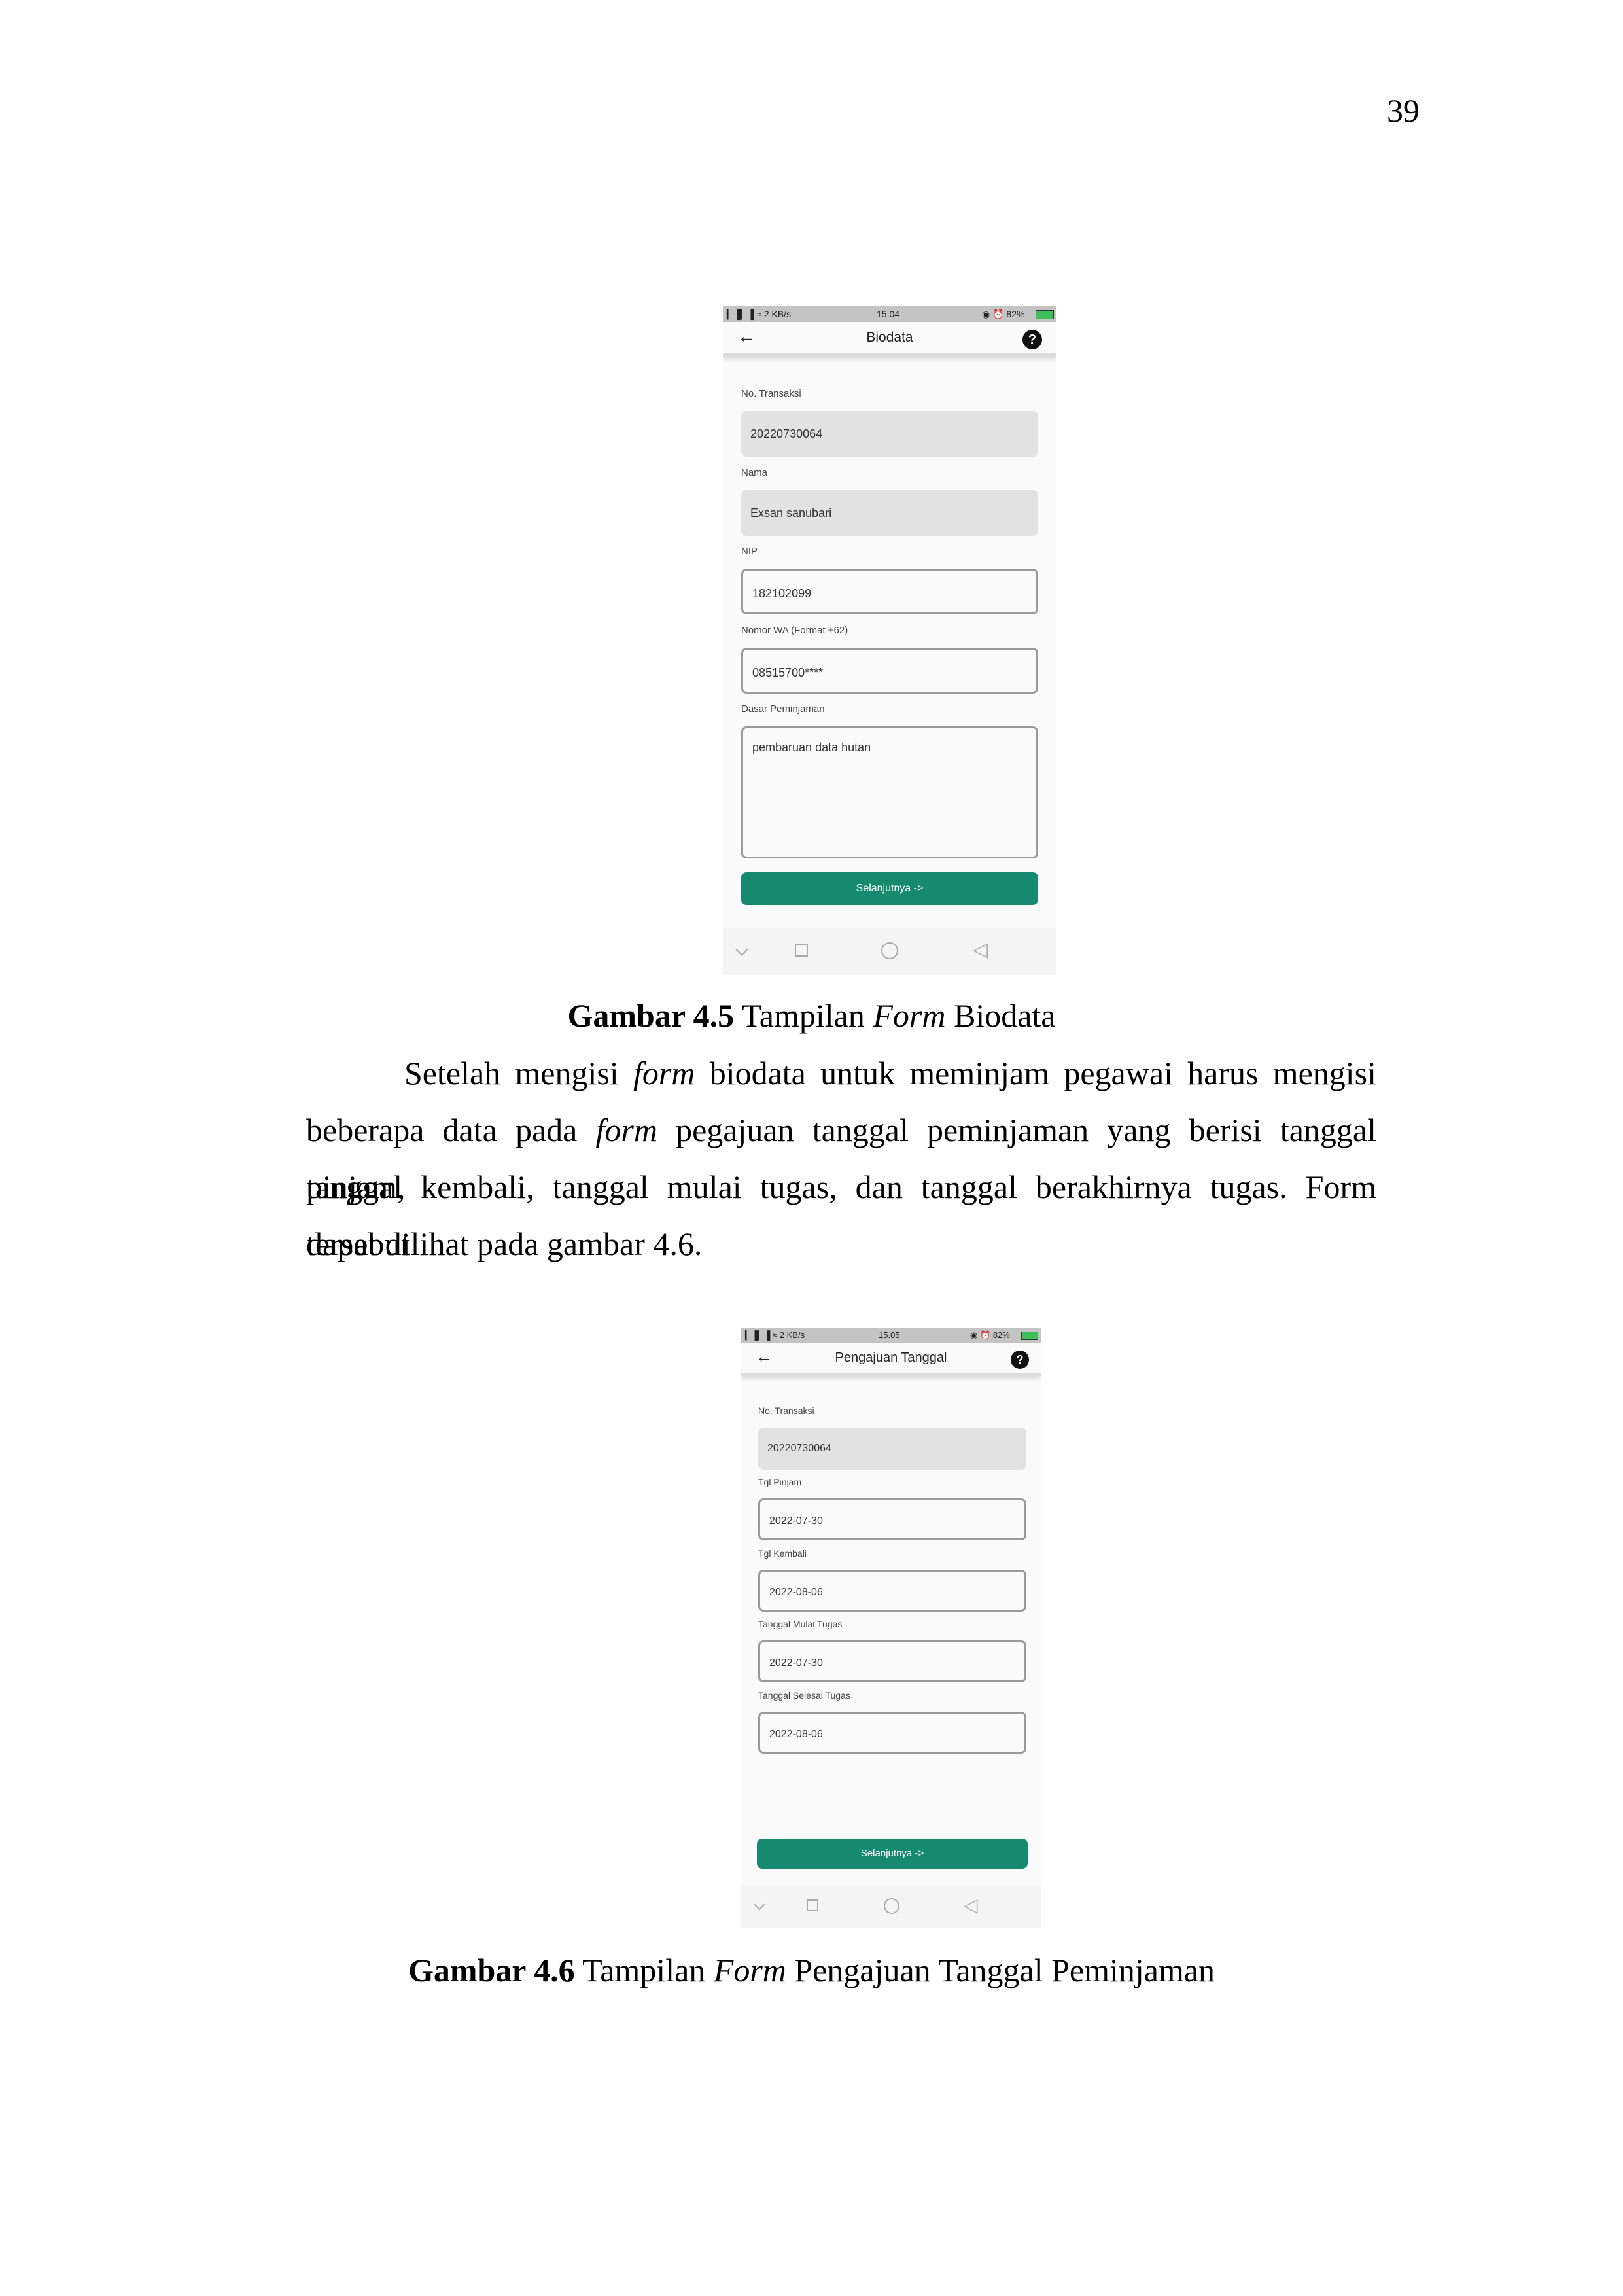 The width and height of the screenshot is (1623, 2296). Describe the element at coordinates (783, 709) in the screenshot. I see `label-dasar-peminjaman: Dasar Peminjaman` at that location.